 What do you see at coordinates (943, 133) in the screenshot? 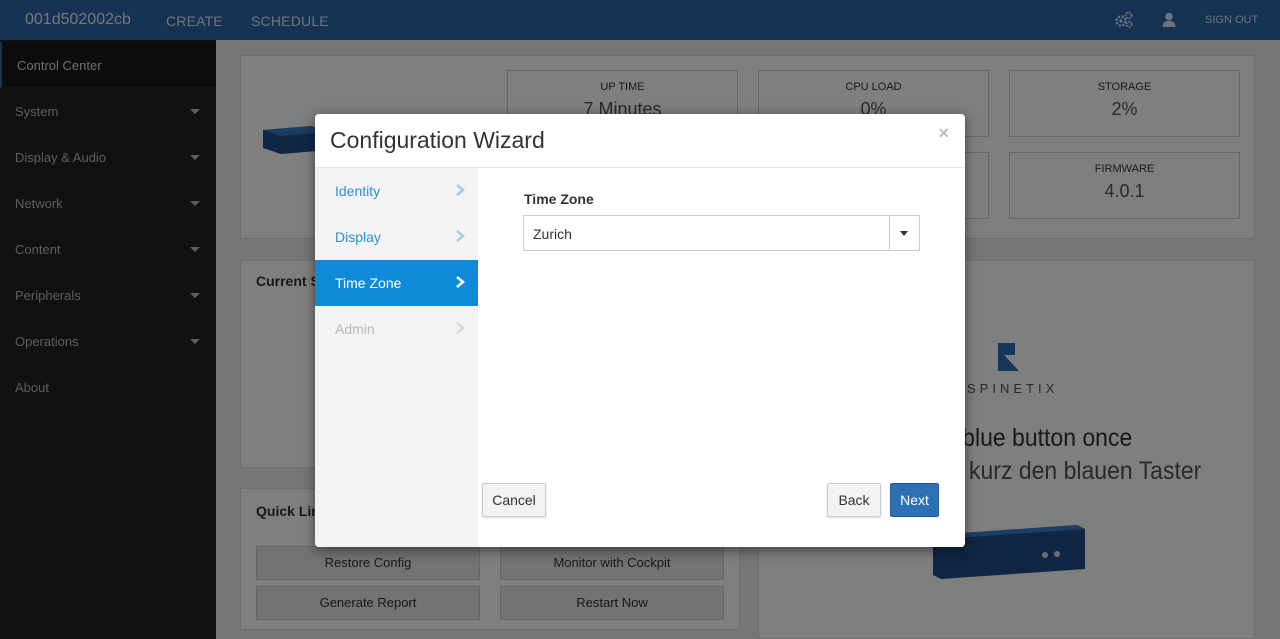
I see `close-icon: ×` at bounding box center [943, 133].